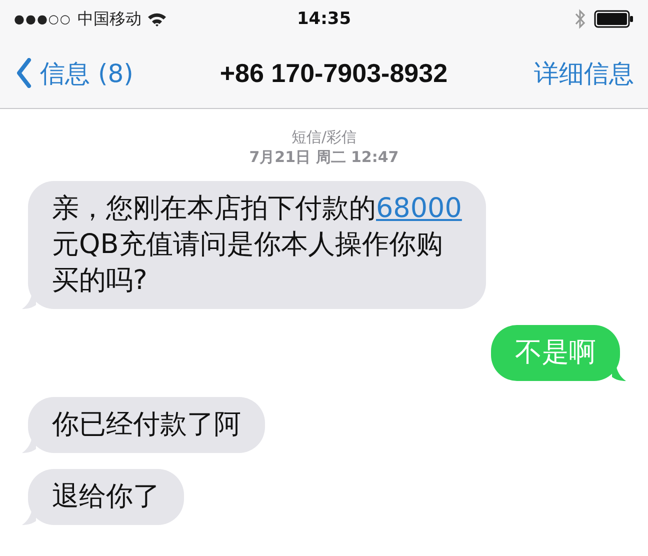  What do you see at coordinates (324, 157) in the screenshot?
I see `timestamp: 7月21日 周二 12:47` at bounding box center [324, 157].